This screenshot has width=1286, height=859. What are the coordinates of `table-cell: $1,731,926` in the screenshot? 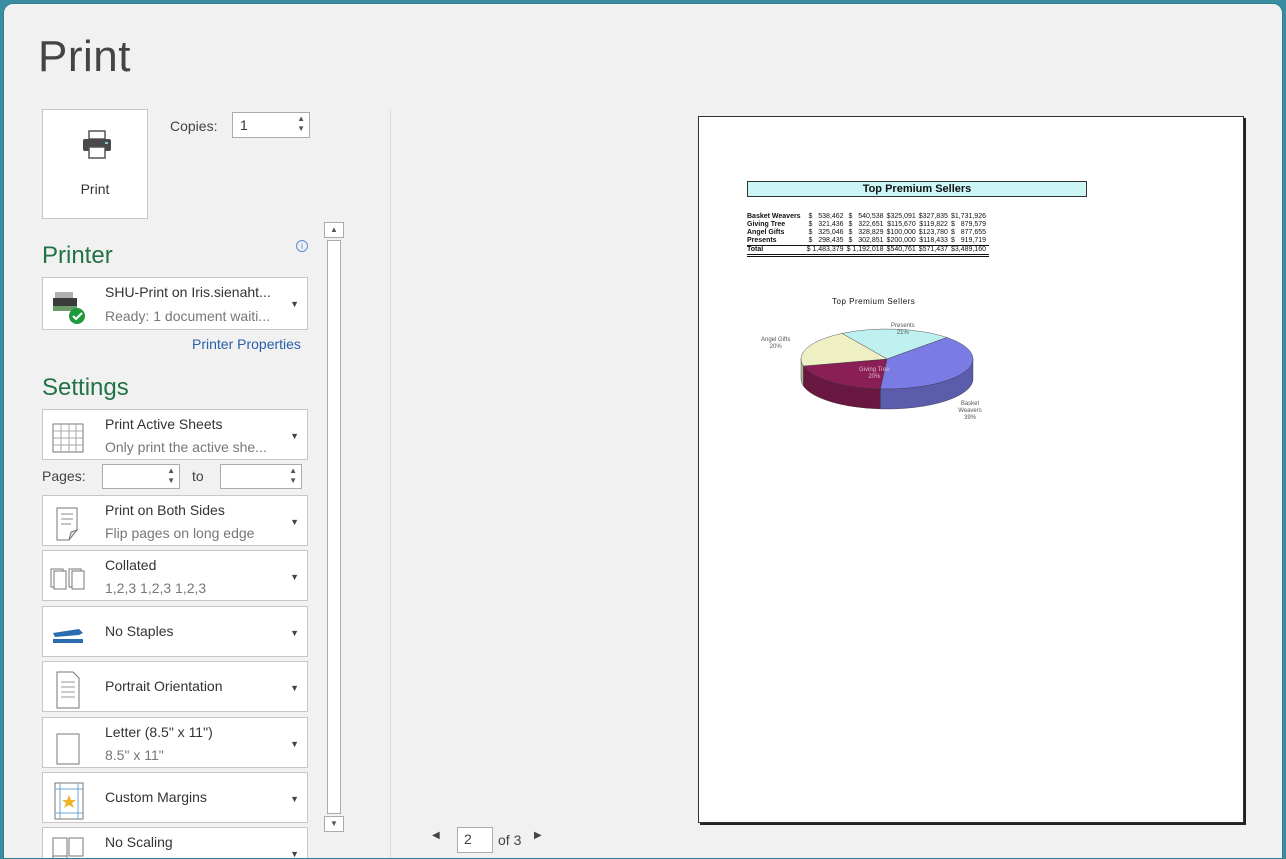 It's located at (968, 216).